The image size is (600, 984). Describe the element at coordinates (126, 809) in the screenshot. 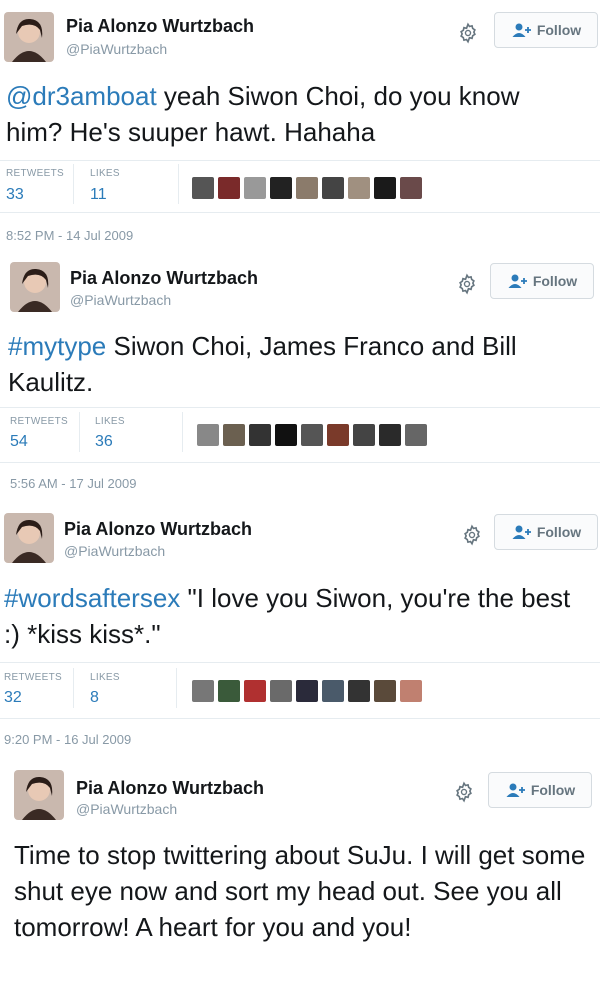

I see `author-handle: @PiaWurtzbach` at that location.